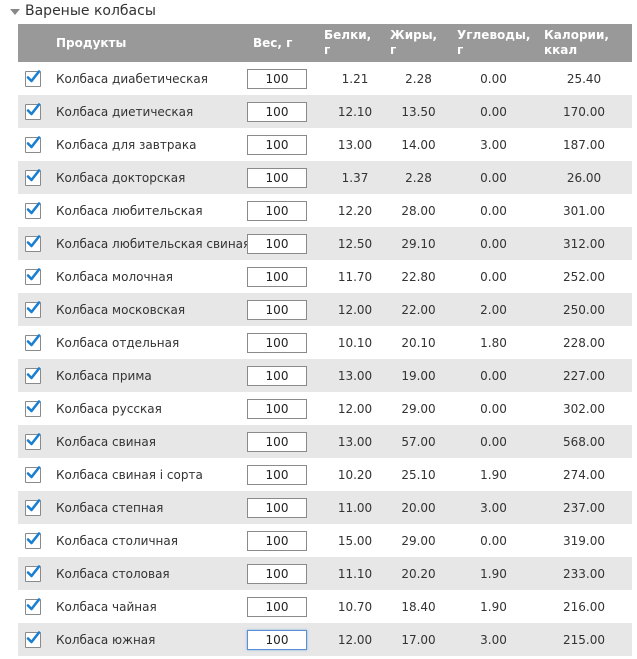 This screenshot has width=637, height=659. What do you see at coordinates (584, 639) in the screenshot?
I see `calories-value: 215.00` at bounding box center [584, 639].